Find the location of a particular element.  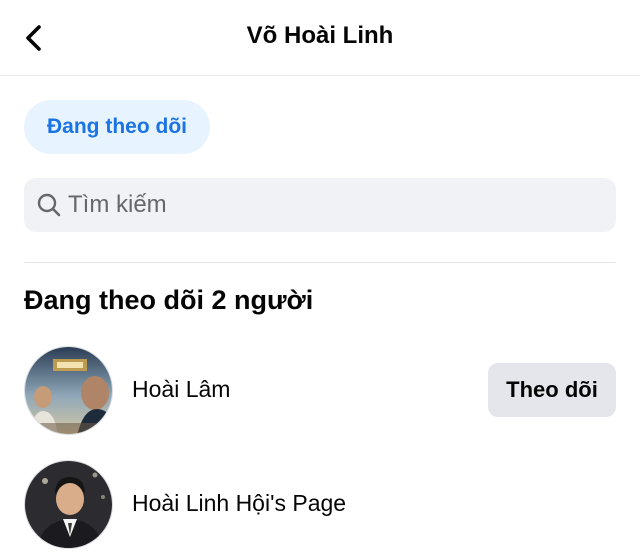

filter-chip-following: Đang theo dõi is located at coordinates (117, 127).